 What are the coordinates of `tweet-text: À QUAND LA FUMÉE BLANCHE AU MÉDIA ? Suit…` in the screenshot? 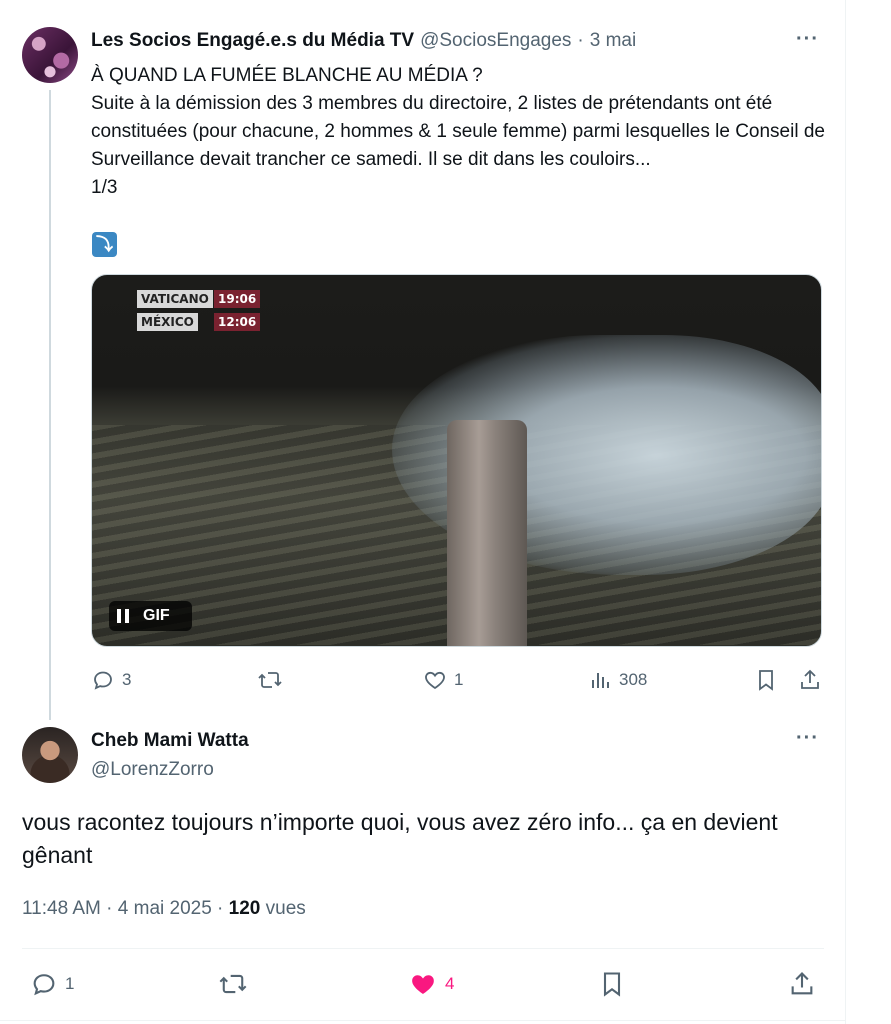 It's located at (458, 131).